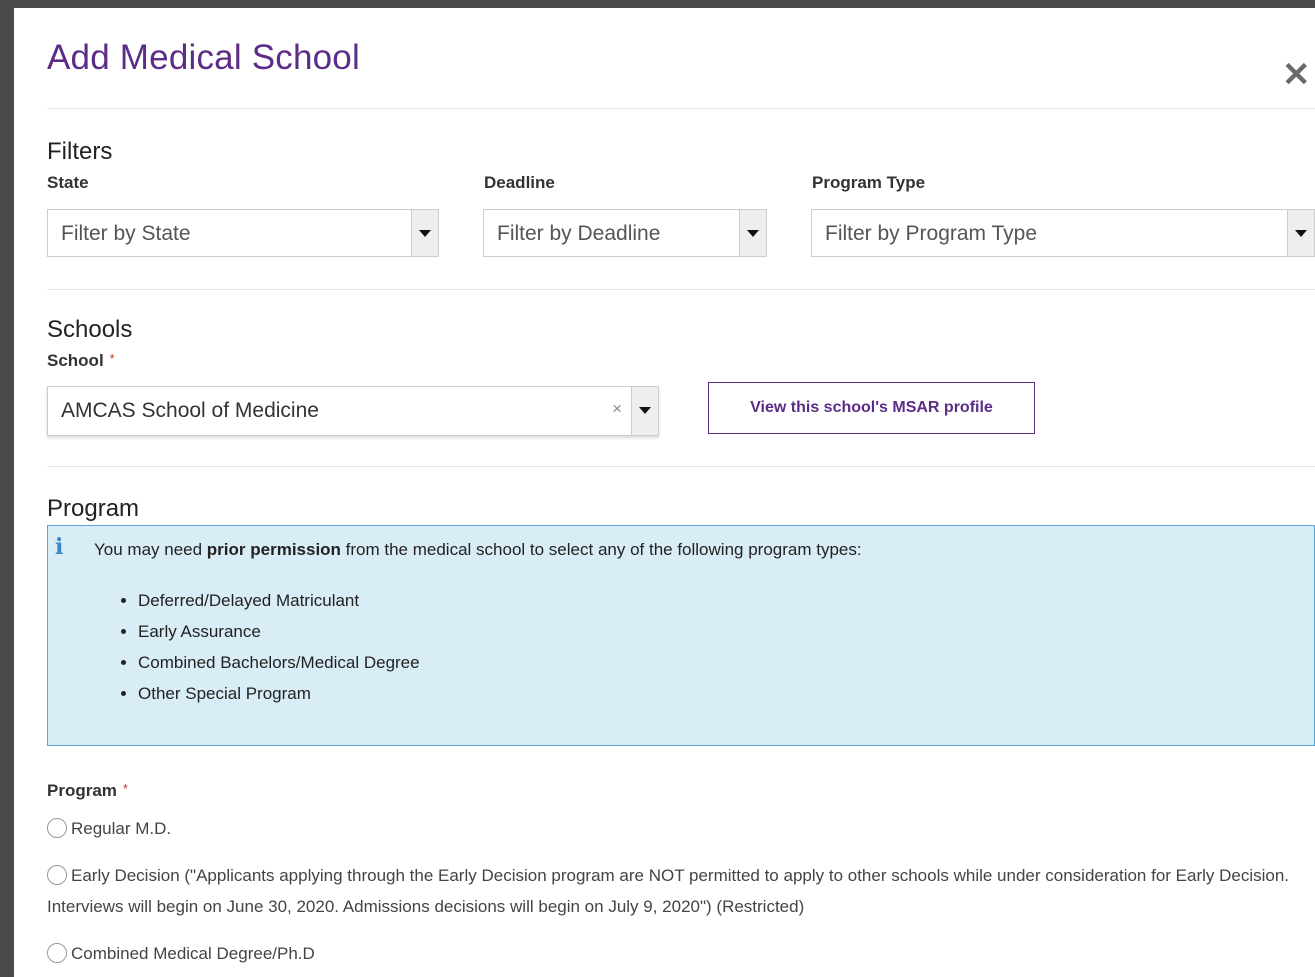 The height and width of the screenshot is (977, 1315). What do you see at coordinates (93, 508) in the screenshot?
I see `program-heading: Program` at bounding box center [93, 508].